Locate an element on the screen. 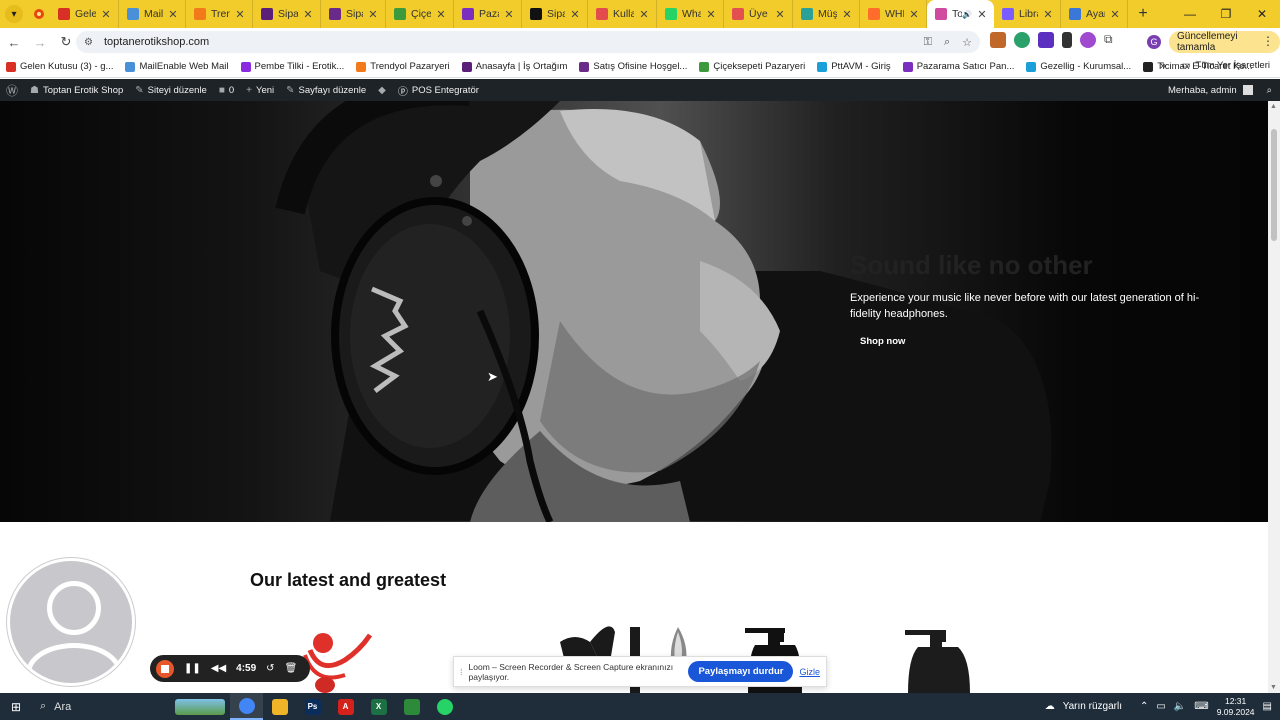 This screenshot has width=1280, height=720. notifications-icon: ▤ is located at coordinates (1267, 706).